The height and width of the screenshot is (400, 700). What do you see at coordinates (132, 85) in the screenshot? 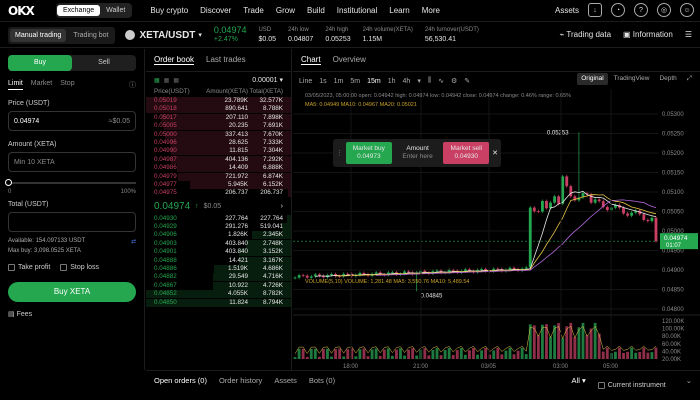
I see `info-icon: ⓘ` at bounding box center [132, 85].